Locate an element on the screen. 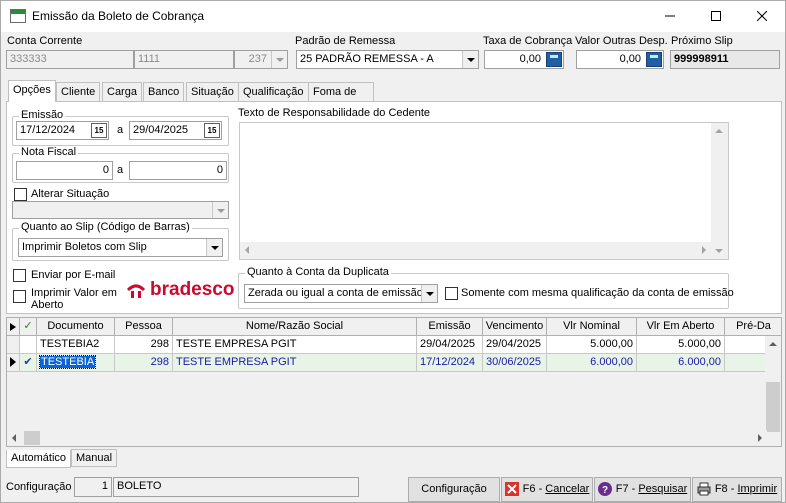 The image size is (786, 503). maximize-button is located at coordinates (716, 16).